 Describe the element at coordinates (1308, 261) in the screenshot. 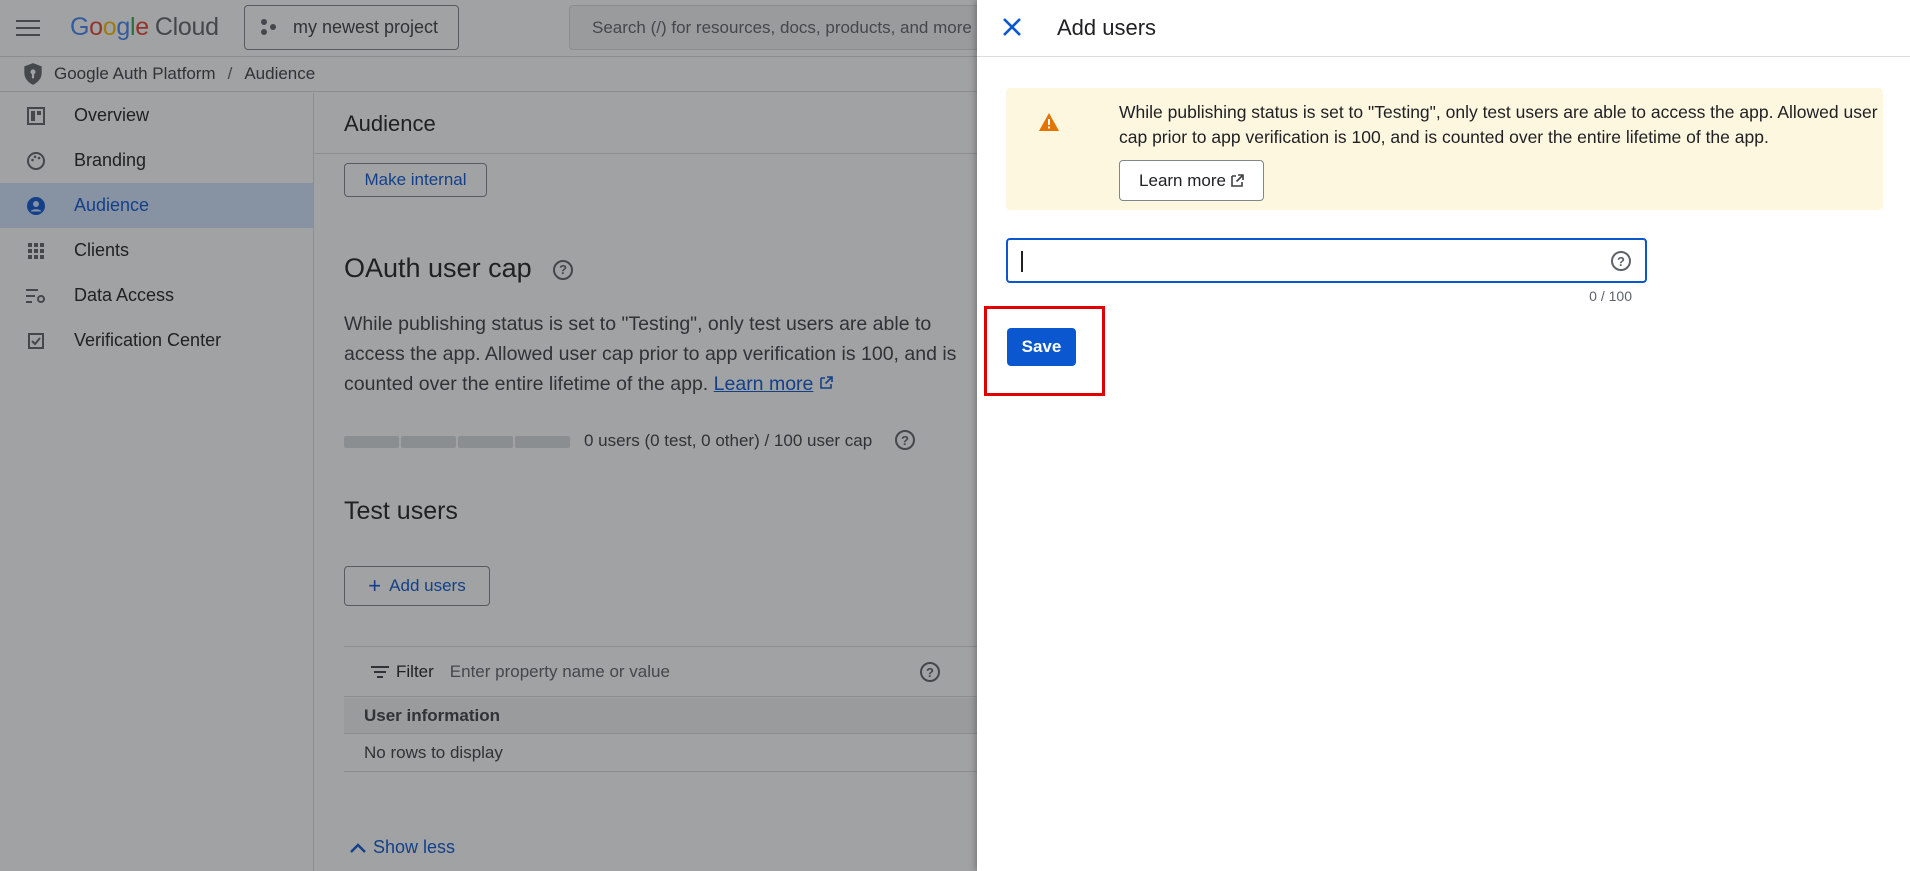

I see `user-email-input` at that location.